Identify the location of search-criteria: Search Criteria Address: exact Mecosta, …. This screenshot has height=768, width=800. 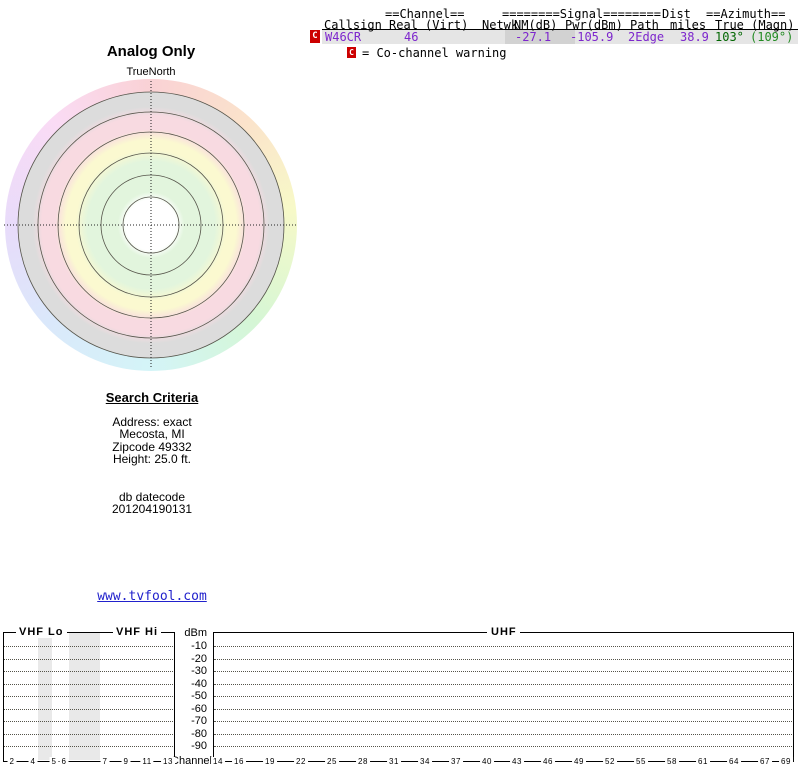
(152, 452).